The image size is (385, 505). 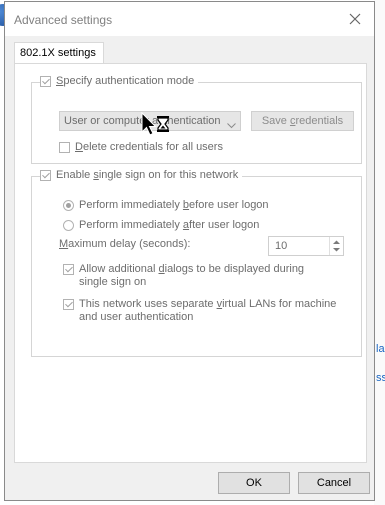 I want to click on specify-auth-mode-label: Specify authentication mode, so click(x=125, y=81).